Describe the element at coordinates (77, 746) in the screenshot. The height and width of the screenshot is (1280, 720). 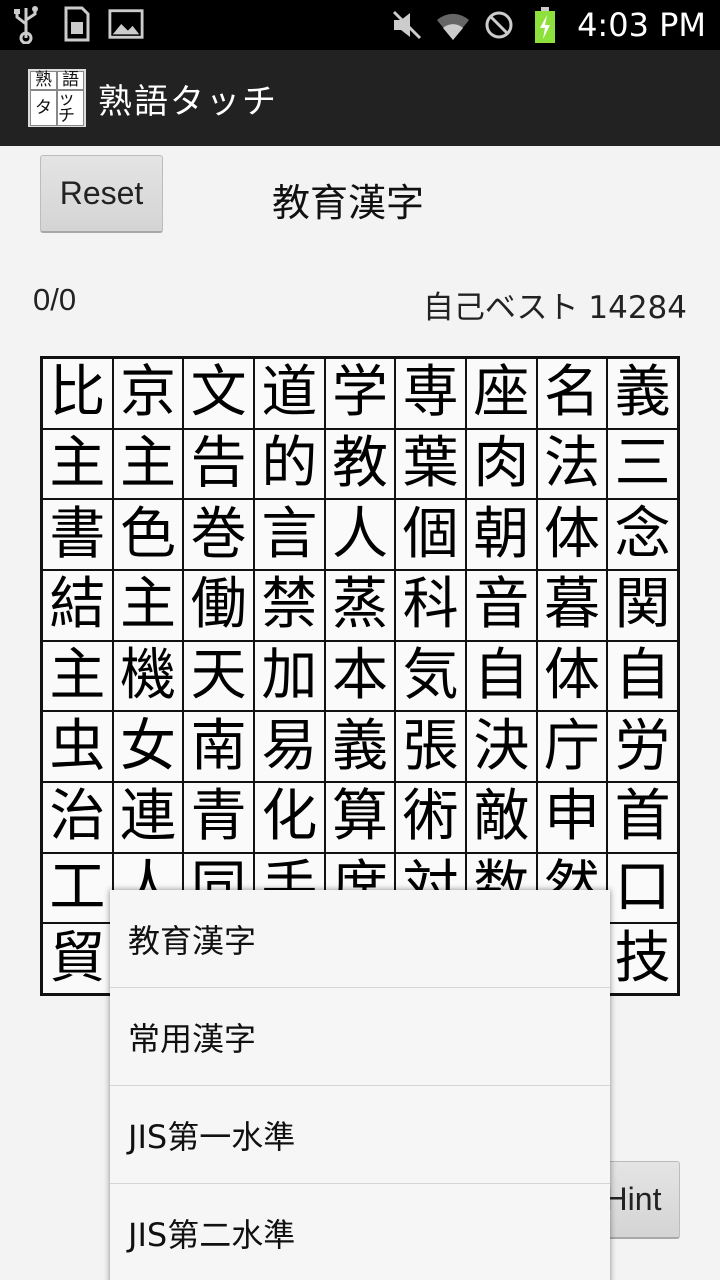
I see `kanji-cell: 虫` at that location.